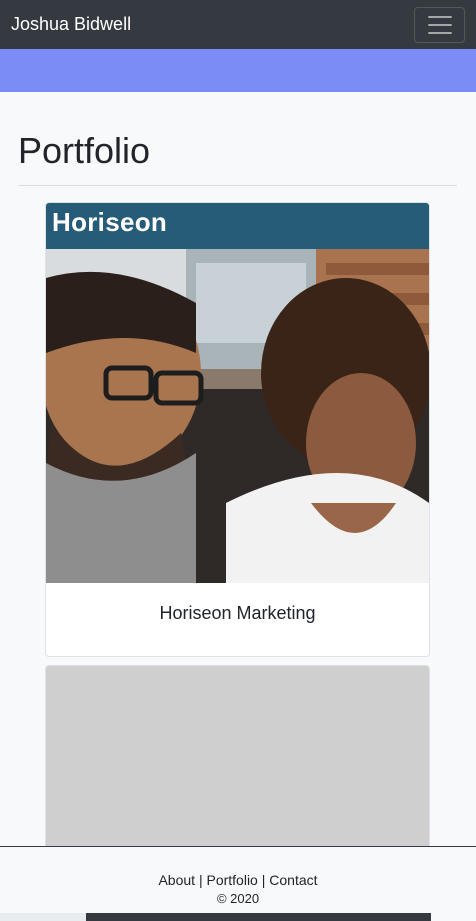  What do you see at coordinates (71, 24) in the screenshot?
I see `brand-link: Joshua Bidwell` at bounding box center [71, 24].